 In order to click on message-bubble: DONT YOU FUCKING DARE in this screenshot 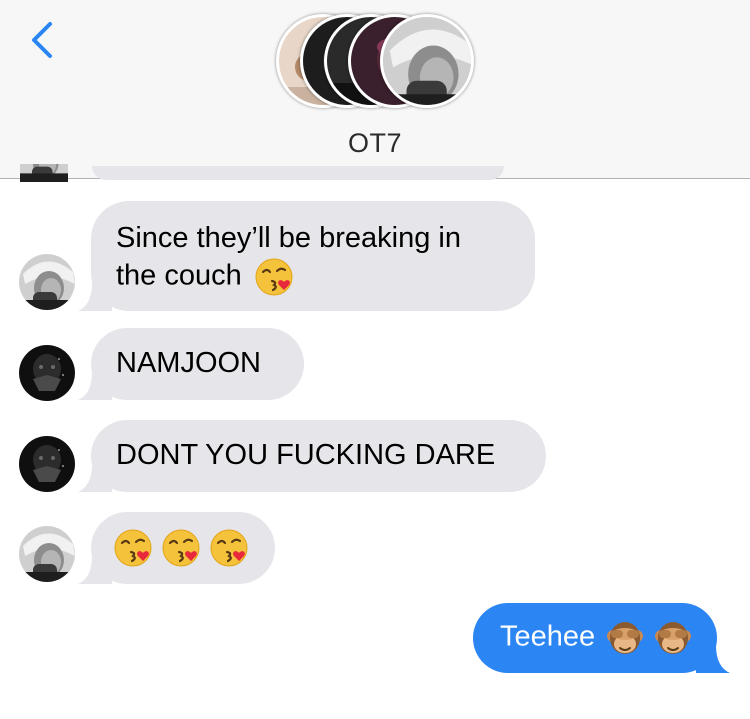, I will do `click(312, 456)`.